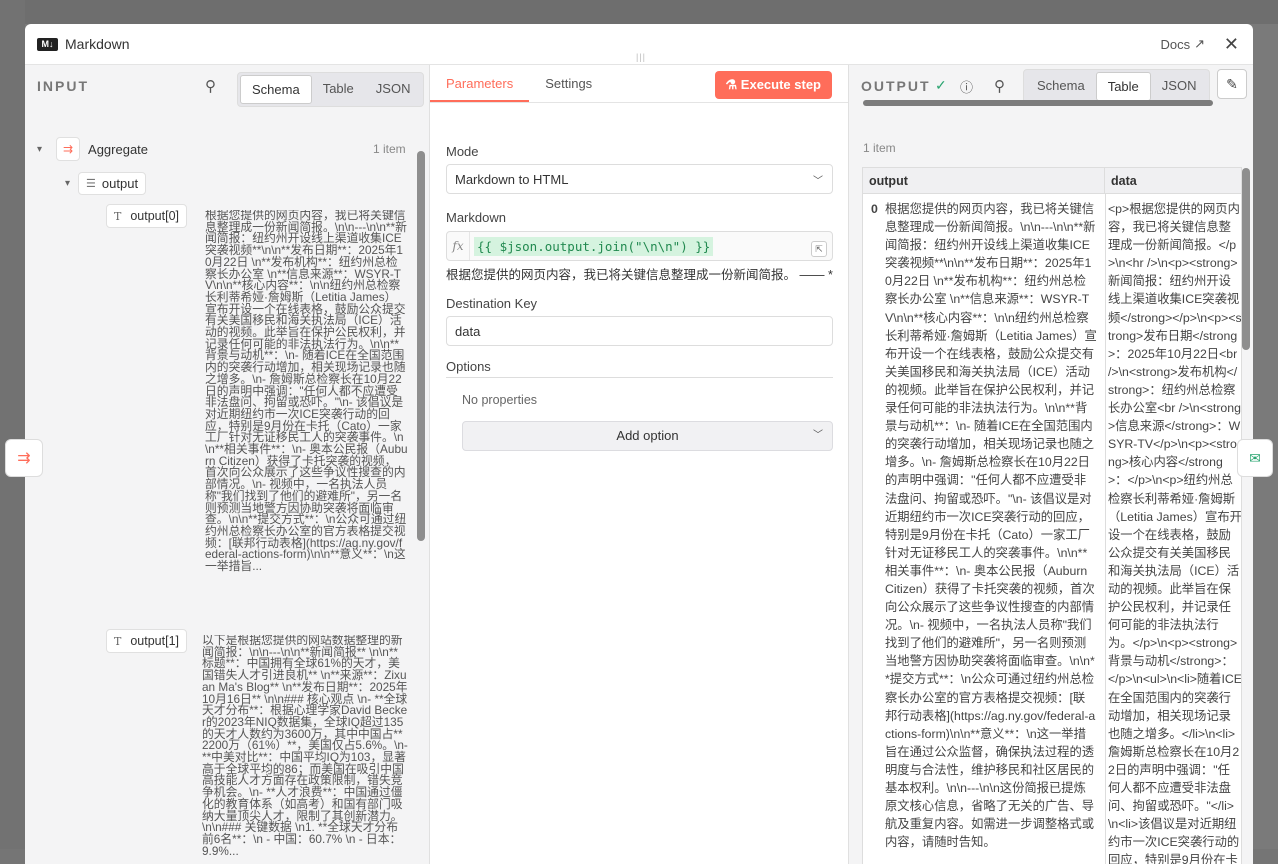 Image resolution: width=1278 pixels, height=864 pixels. I want to click on fx-icon: fx, so click(458, 246).